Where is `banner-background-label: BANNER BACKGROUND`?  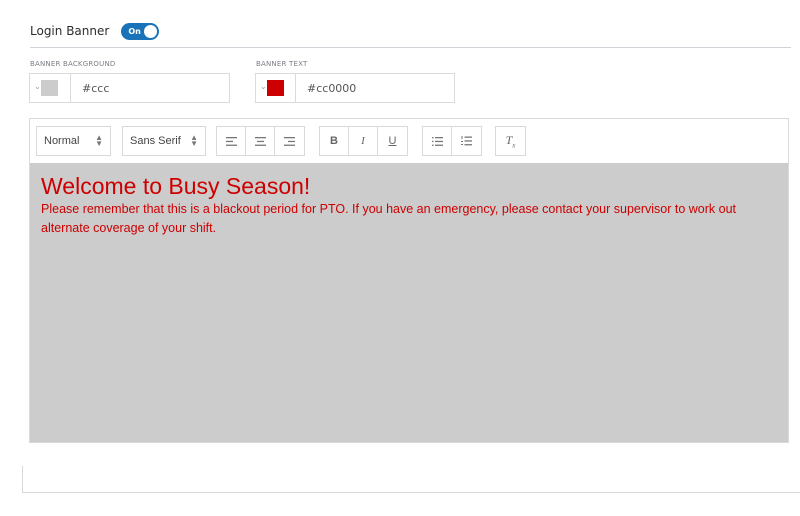 banner-background-label: BANNER BACKGROUND is located at coordinates (73, 64).